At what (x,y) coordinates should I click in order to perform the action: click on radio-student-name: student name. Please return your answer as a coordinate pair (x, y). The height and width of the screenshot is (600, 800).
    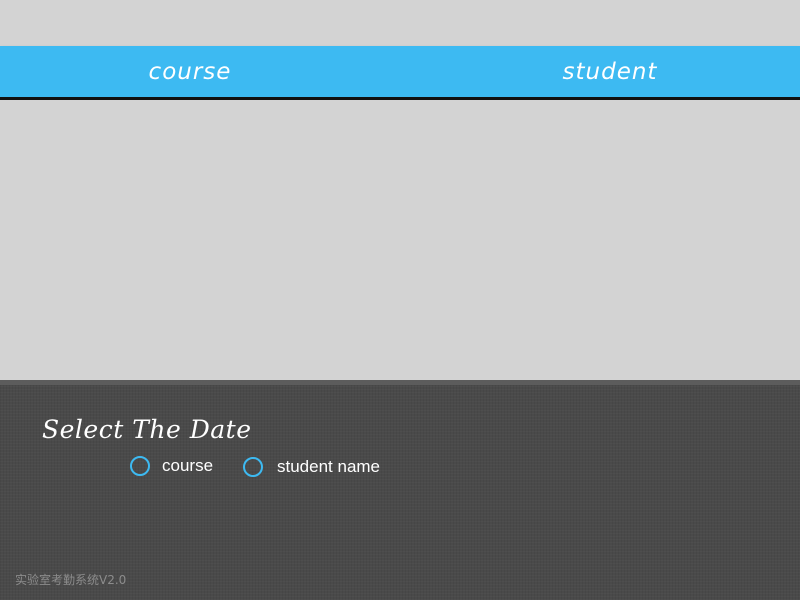
    Looking at the image, I should click on (311, 467).